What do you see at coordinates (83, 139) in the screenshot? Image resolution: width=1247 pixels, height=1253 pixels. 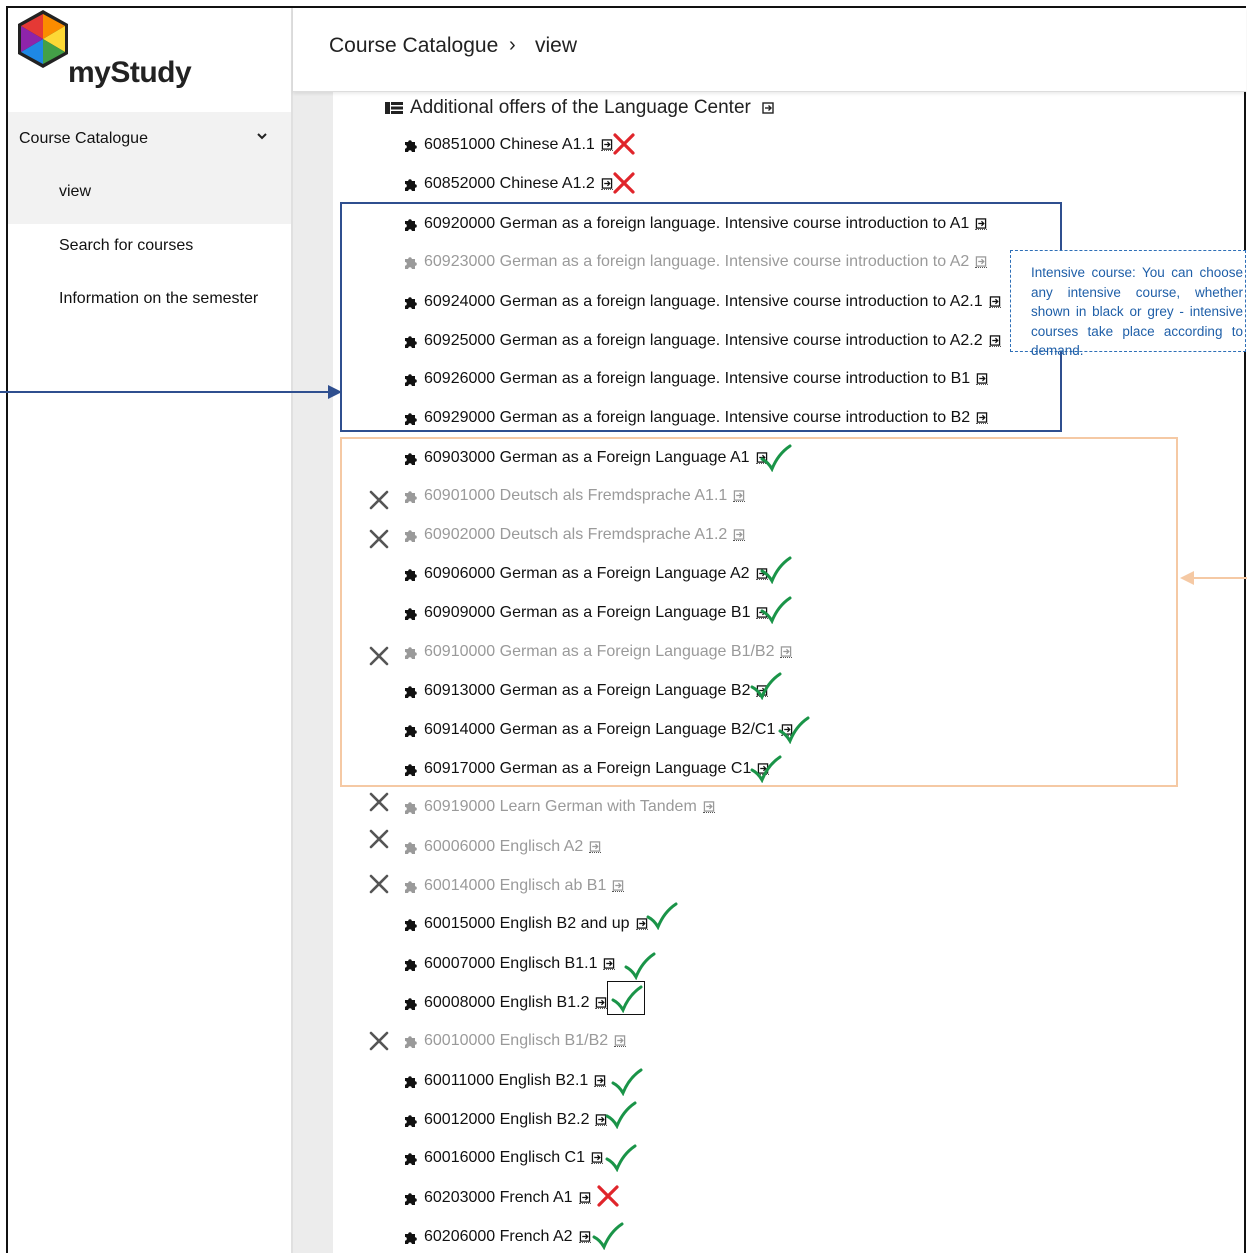 I see `sidebar-item-course-catalogue: Course Catalogue` at bounding box center [83, 139].